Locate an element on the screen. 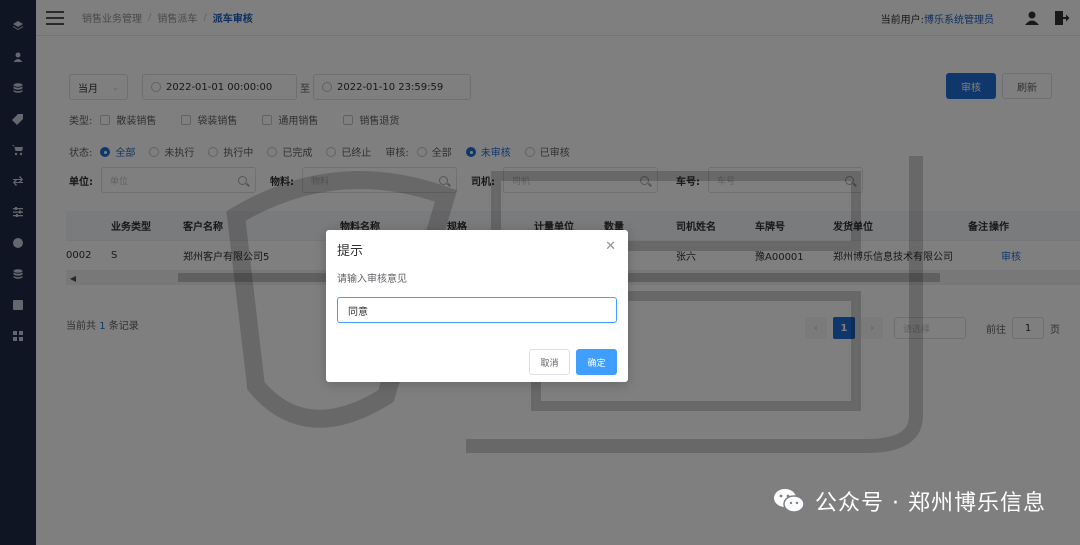  dialog-message: 请输入审核意见 is located at coordinates (372, 279).